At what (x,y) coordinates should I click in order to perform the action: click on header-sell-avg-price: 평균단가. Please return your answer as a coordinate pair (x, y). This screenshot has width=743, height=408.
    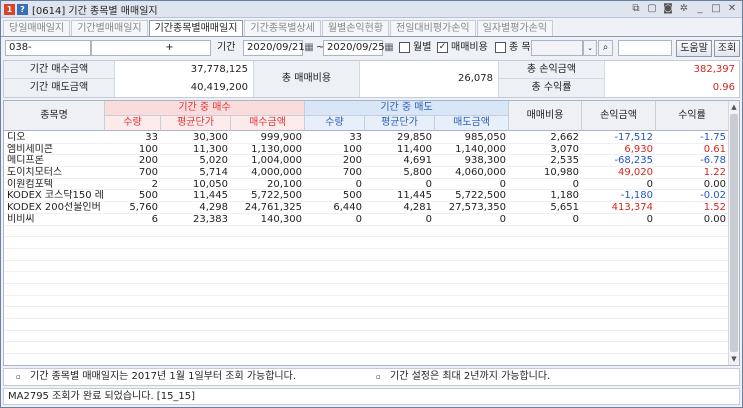
    Looking at the image, I should click on (400, 123).